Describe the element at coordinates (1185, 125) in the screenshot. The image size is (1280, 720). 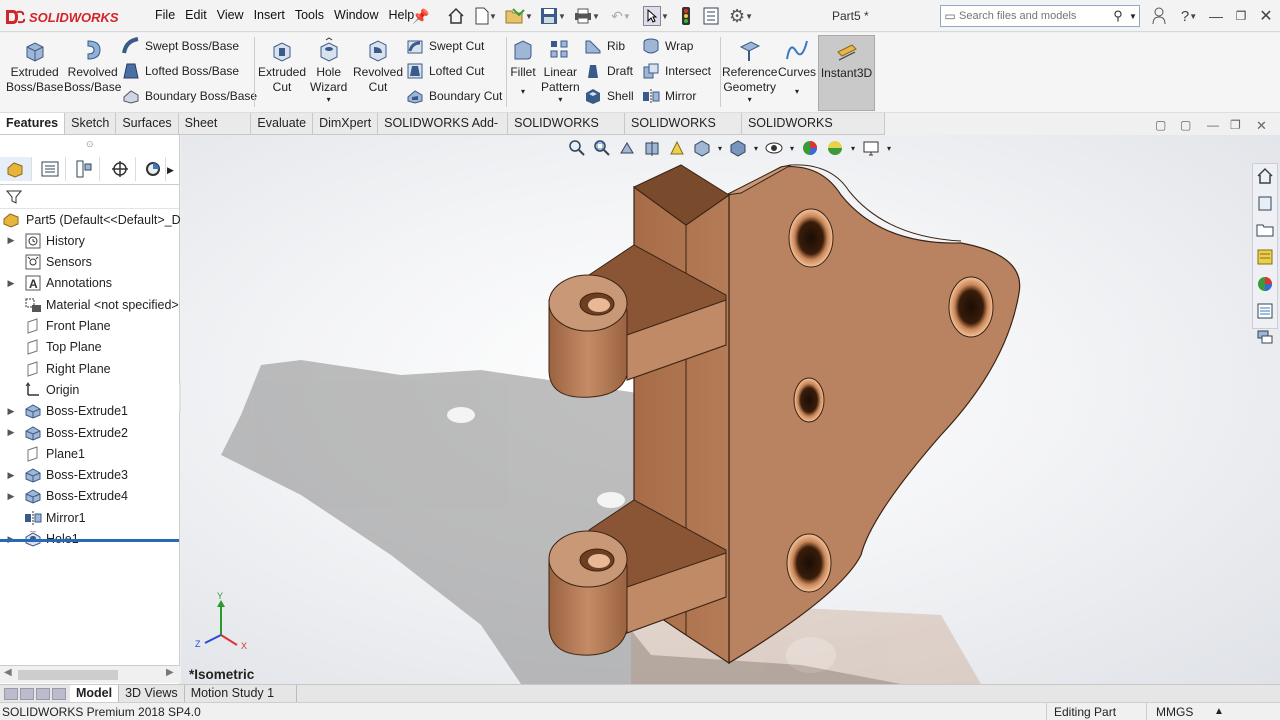
I see `doc-split-icon: ▢` at that location.